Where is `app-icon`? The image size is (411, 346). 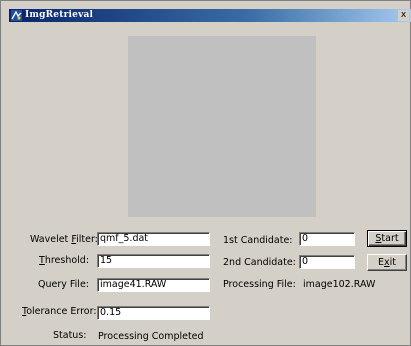 app-icon is located at coordinates (16, 15).